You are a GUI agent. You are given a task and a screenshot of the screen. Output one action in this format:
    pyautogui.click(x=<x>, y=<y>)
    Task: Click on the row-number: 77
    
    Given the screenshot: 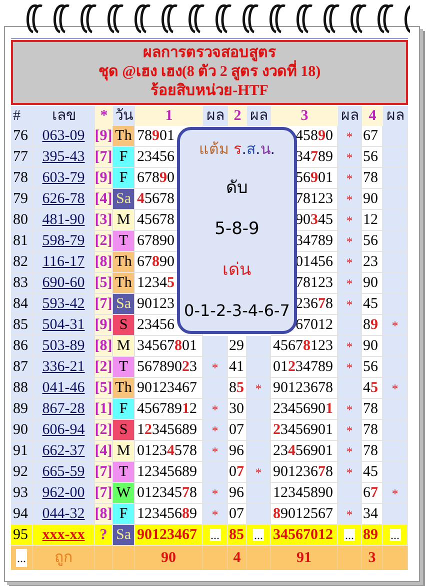 What is the action you would take?
    pyautogui.click(x=22, y=157)
    